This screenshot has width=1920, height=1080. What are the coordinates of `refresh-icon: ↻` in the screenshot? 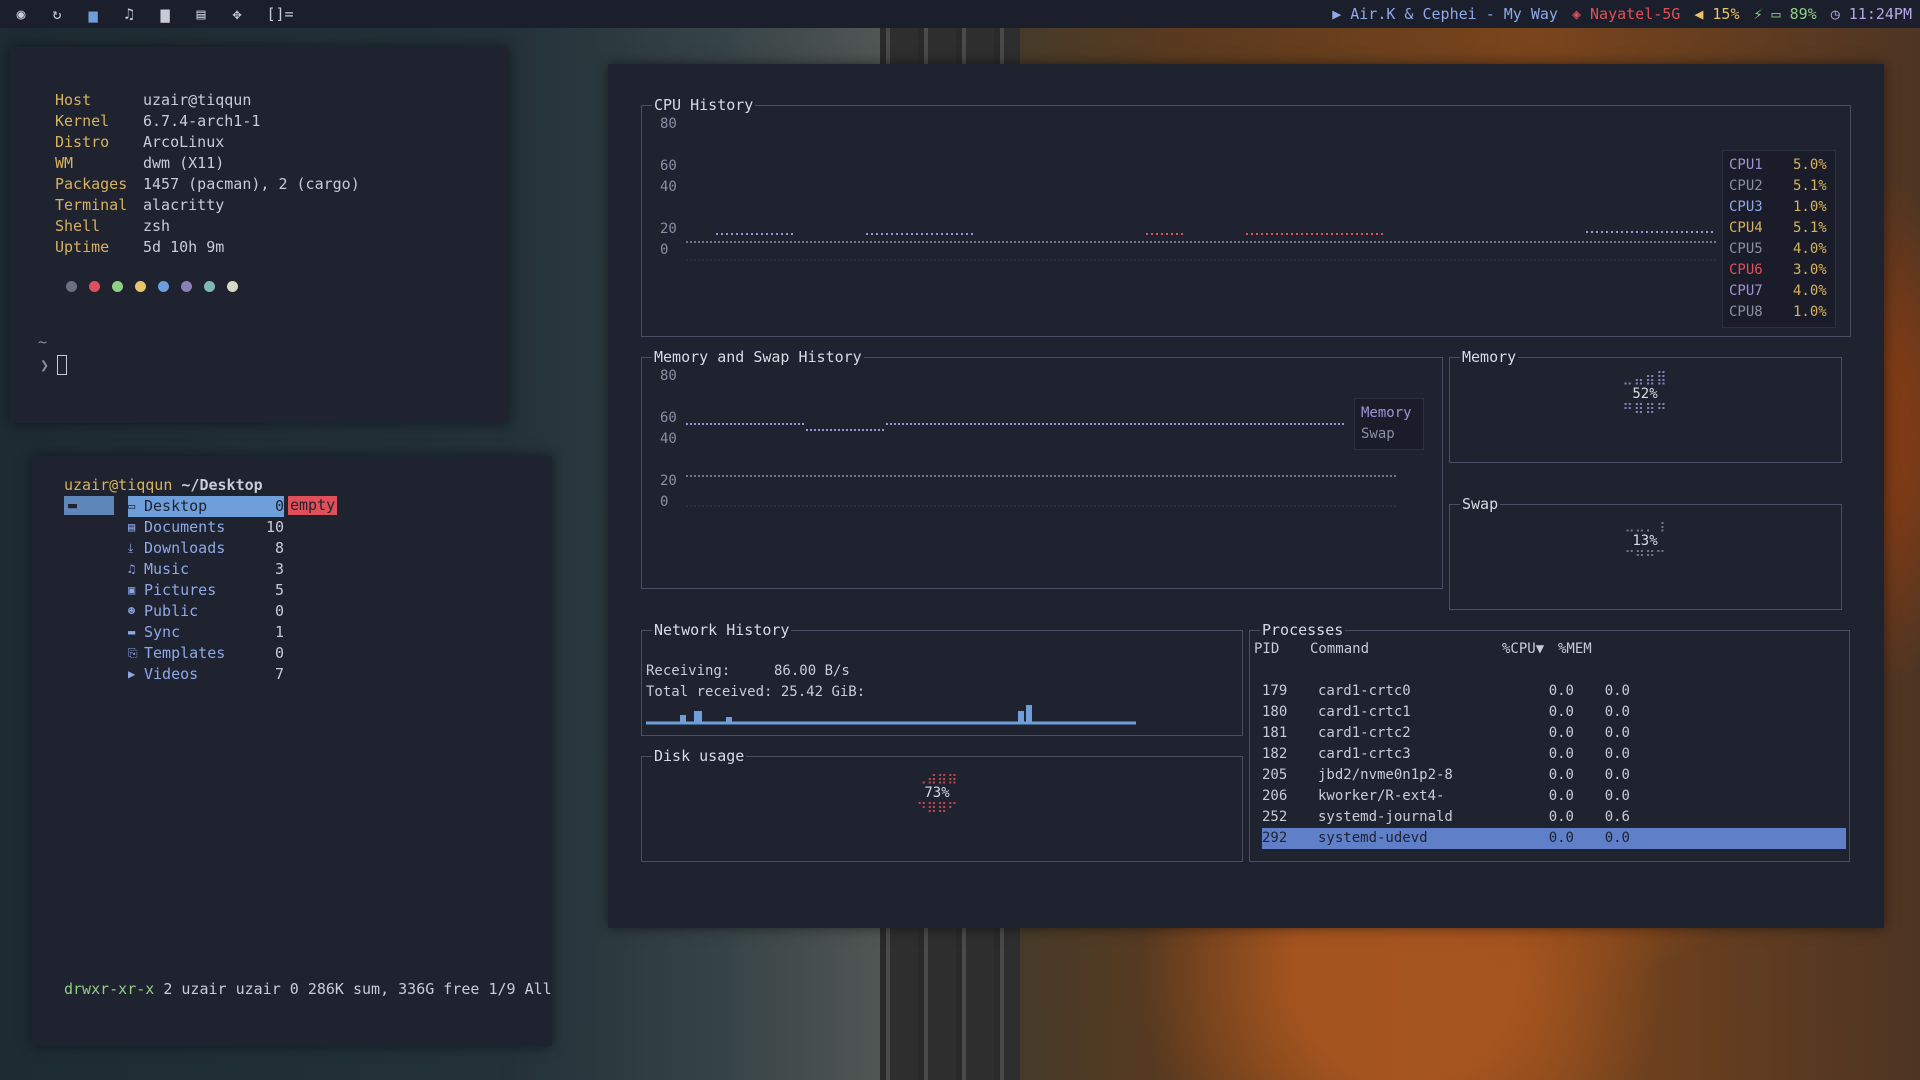 It's located at (57, 14).